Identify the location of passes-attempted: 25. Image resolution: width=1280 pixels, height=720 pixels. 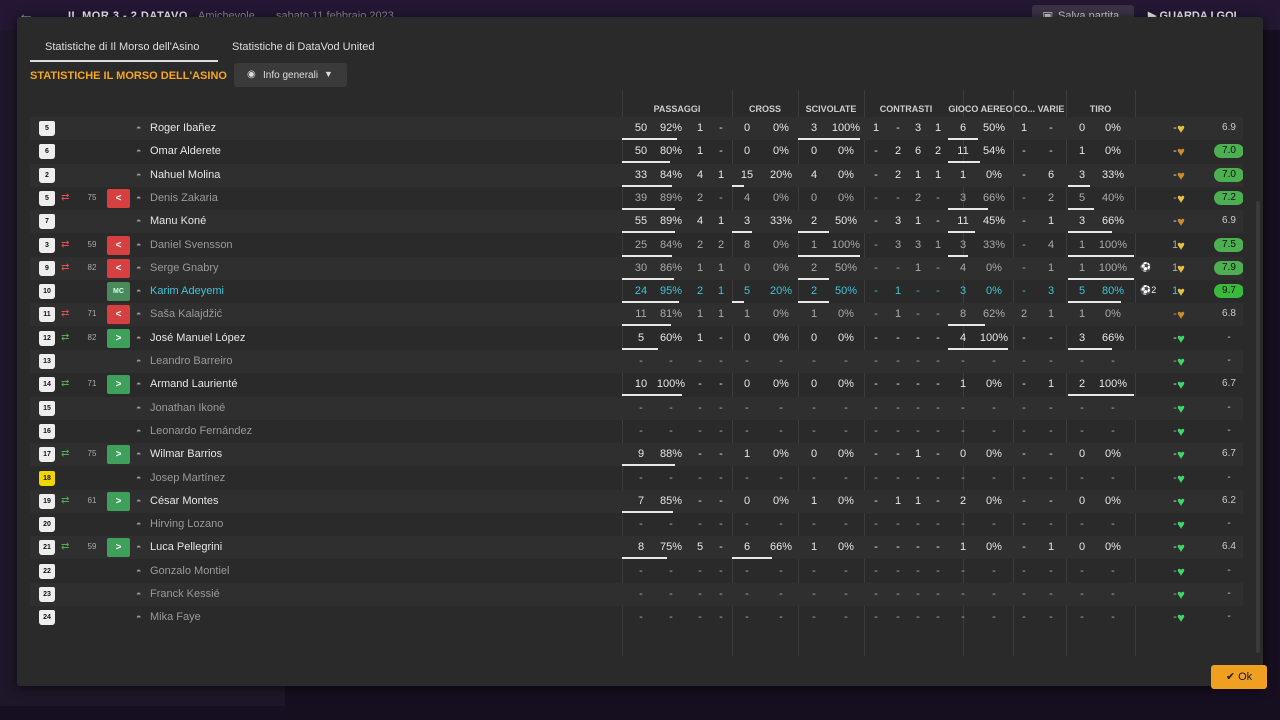
(641, 244).